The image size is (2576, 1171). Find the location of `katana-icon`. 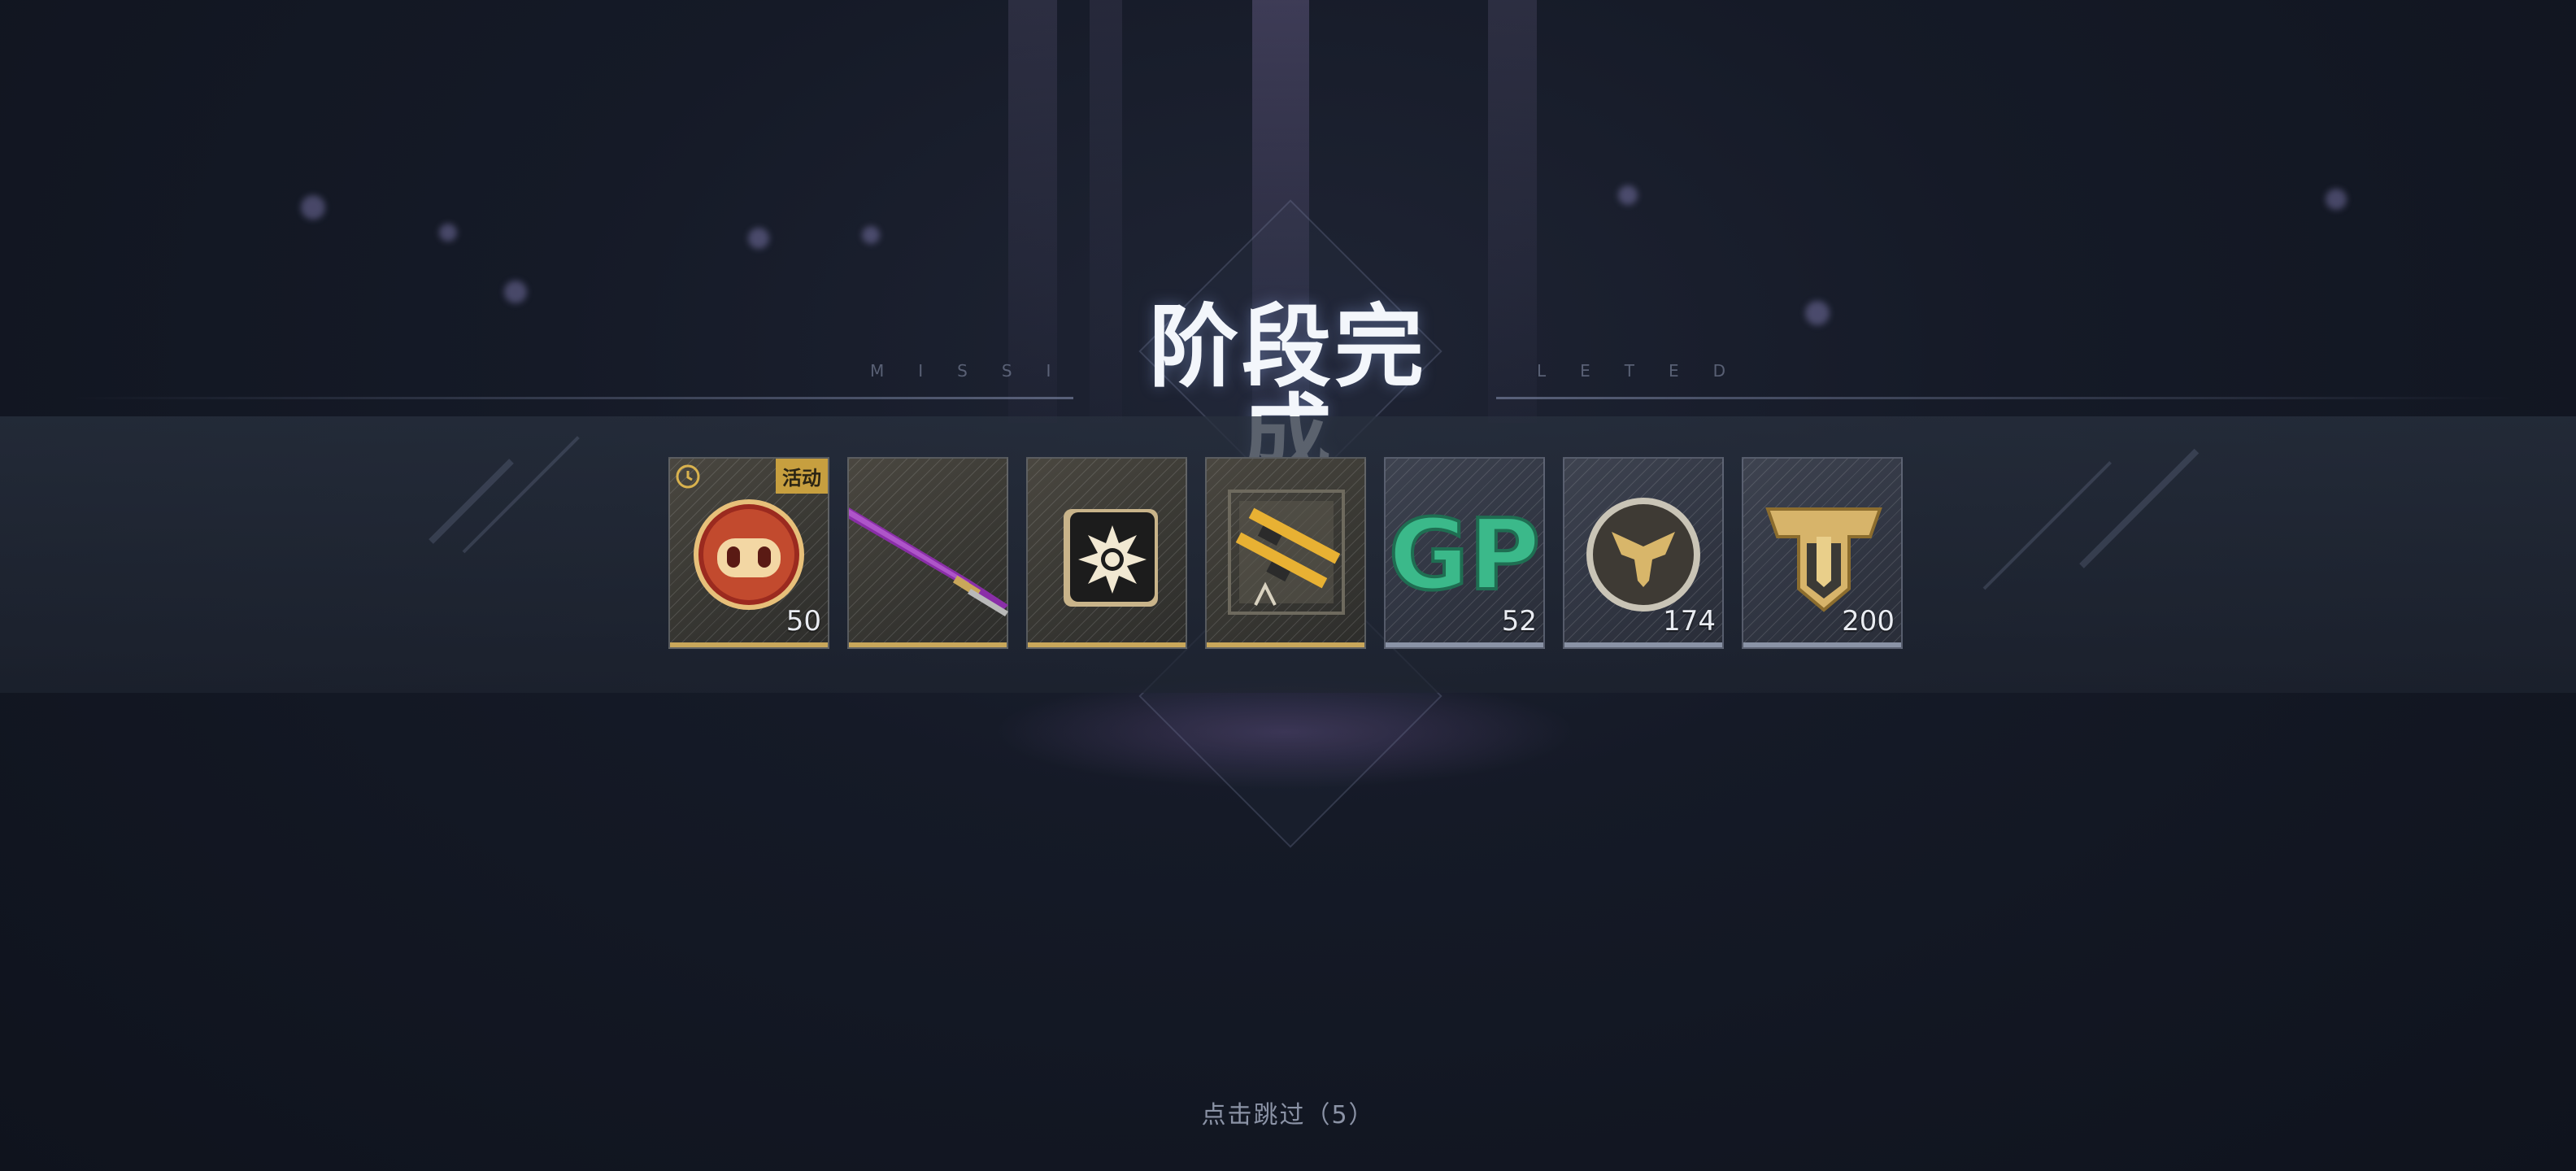

katana-icon is located at coordinates (929, 561).